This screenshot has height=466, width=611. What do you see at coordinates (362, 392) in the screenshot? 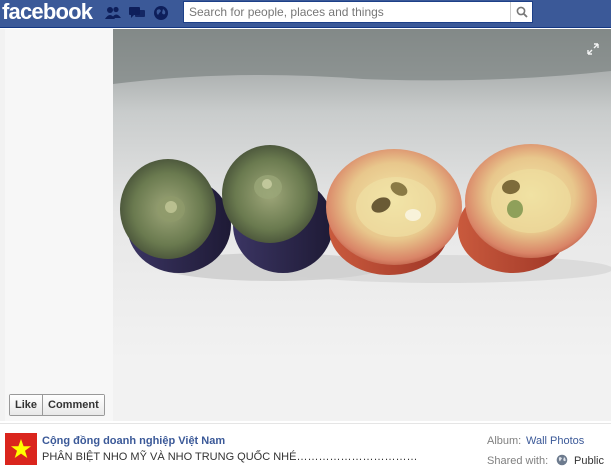
I see `photo-footer-area` at bounding box center [362, 392].